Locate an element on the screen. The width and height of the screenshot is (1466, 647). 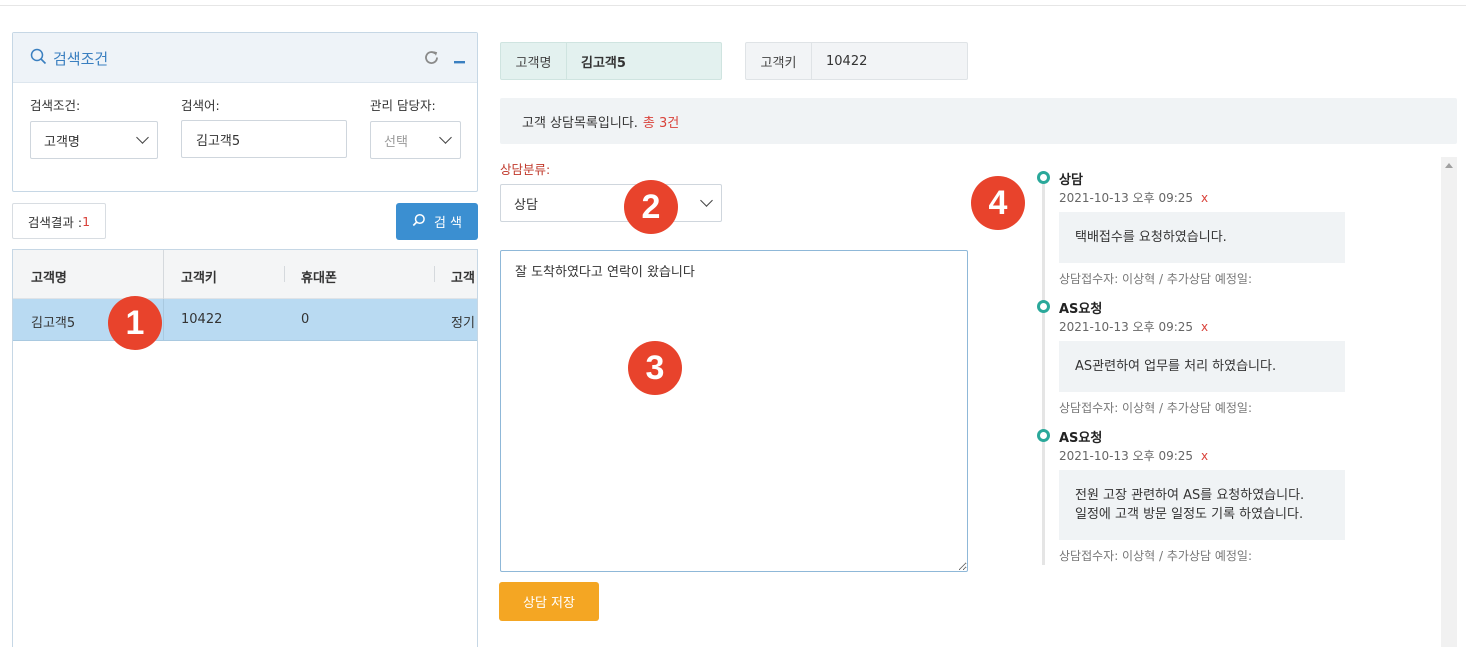
notice-text: 고객 상담목록입니다. is located at coordinates (580, 123).